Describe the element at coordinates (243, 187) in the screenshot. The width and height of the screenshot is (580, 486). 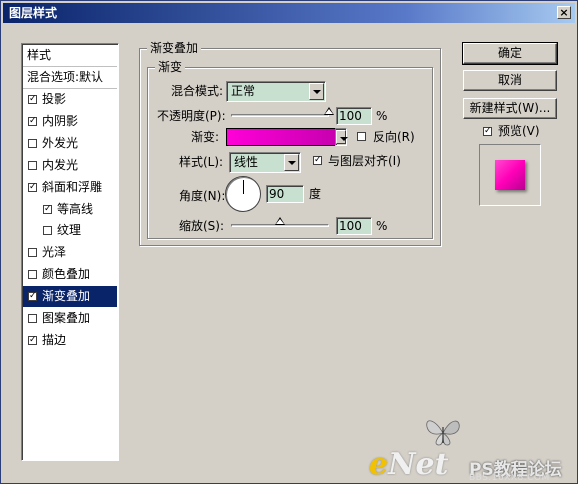
I see `angle-dial-needle` at that location.